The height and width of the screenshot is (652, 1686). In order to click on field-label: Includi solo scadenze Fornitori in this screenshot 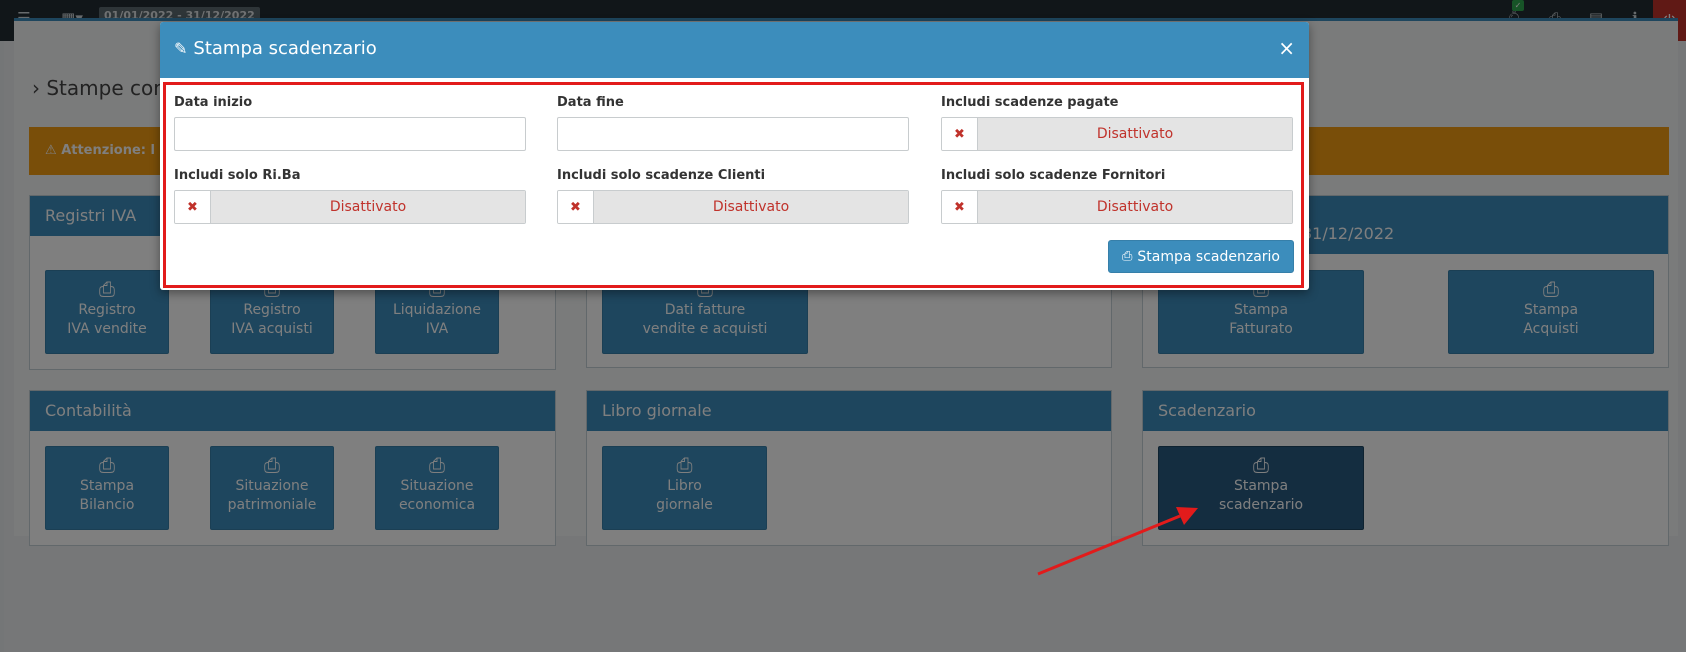, I will do `click(1053, 175)`.